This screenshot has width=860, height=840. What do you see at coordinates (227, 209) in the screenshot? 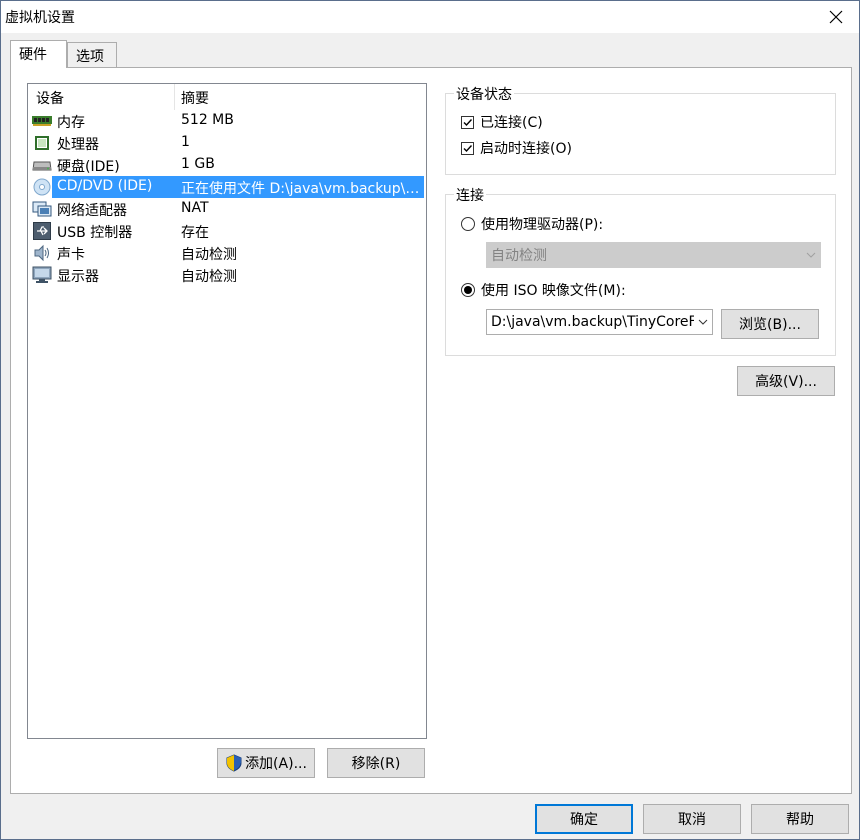
I see `device-row-network-adapter: 网络适配器 NAT` at bounding box center [227, 209].